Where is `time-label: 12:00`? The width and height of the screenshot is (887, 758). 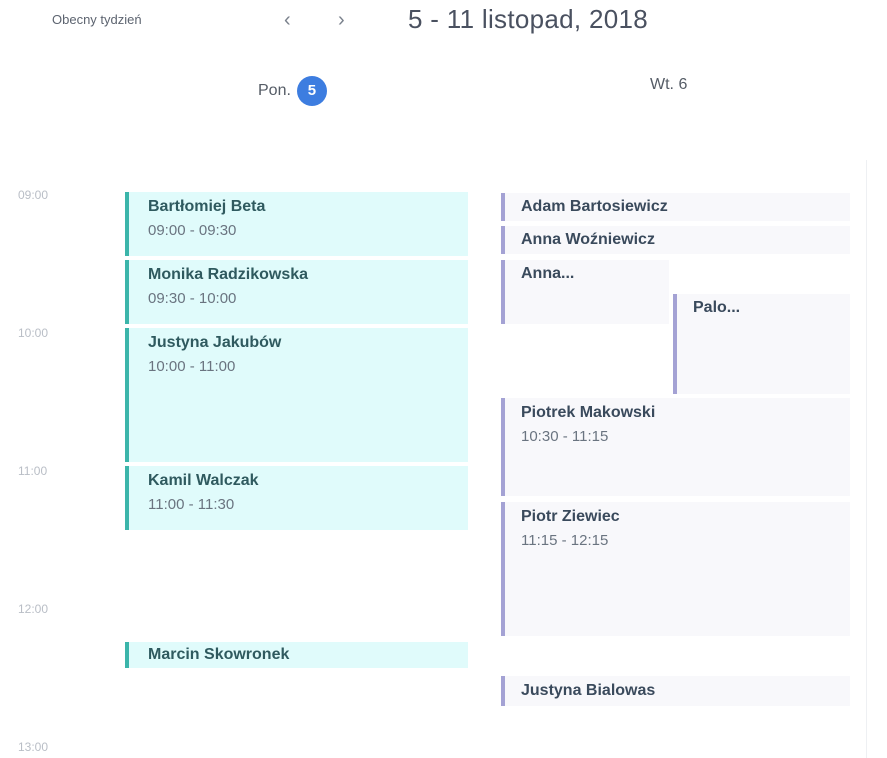 time-label: 12:00 is located at coordinates (33, 609).